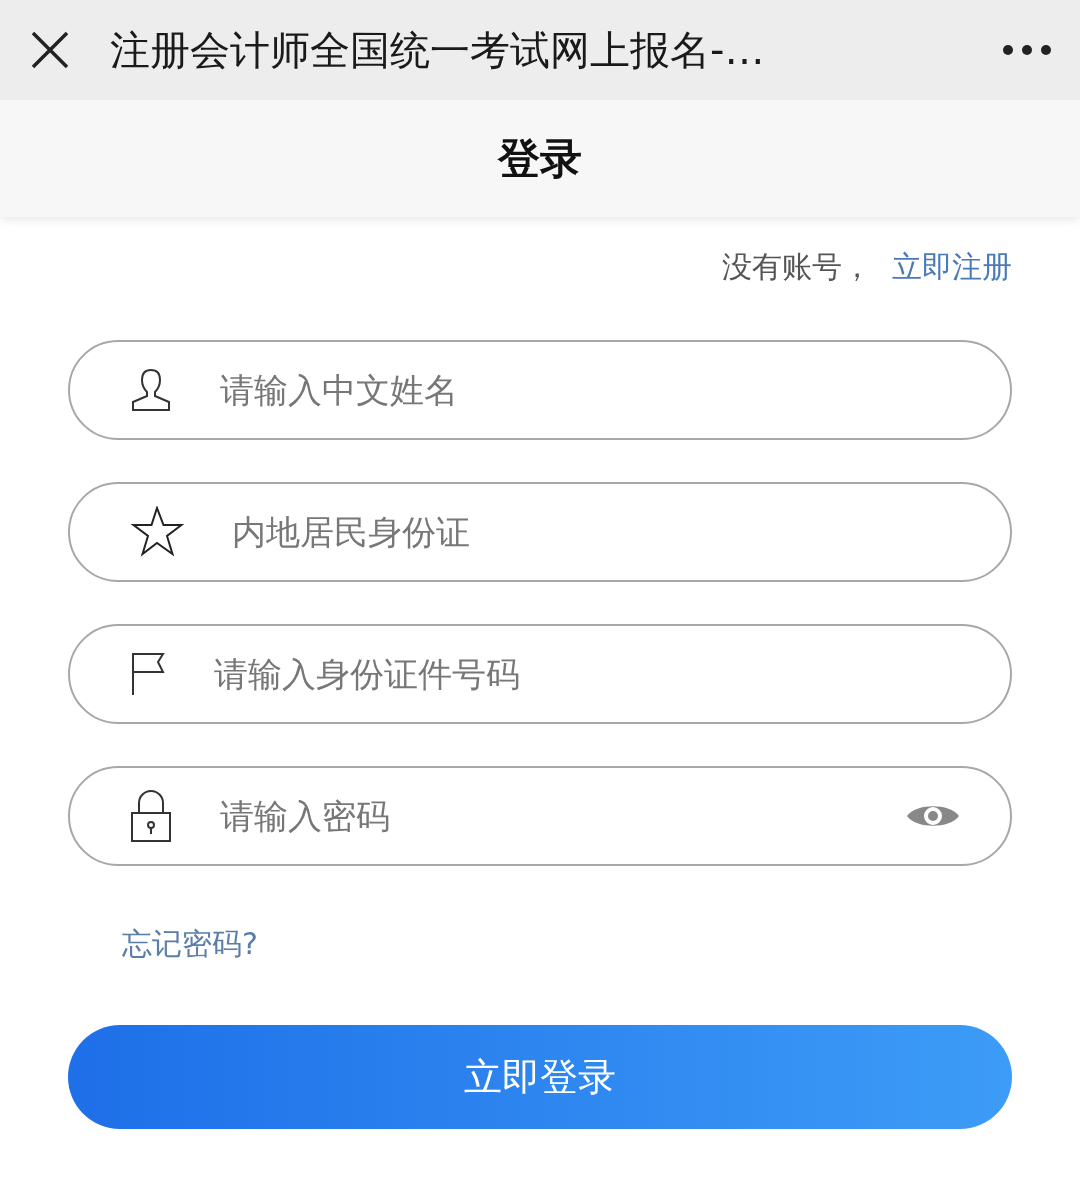 The height and width of the screenshot is (1193, 1080). Describe the element at coordinates (595, 532) in the screenshot. I see `text-input: 内地居民身份证` at that location.